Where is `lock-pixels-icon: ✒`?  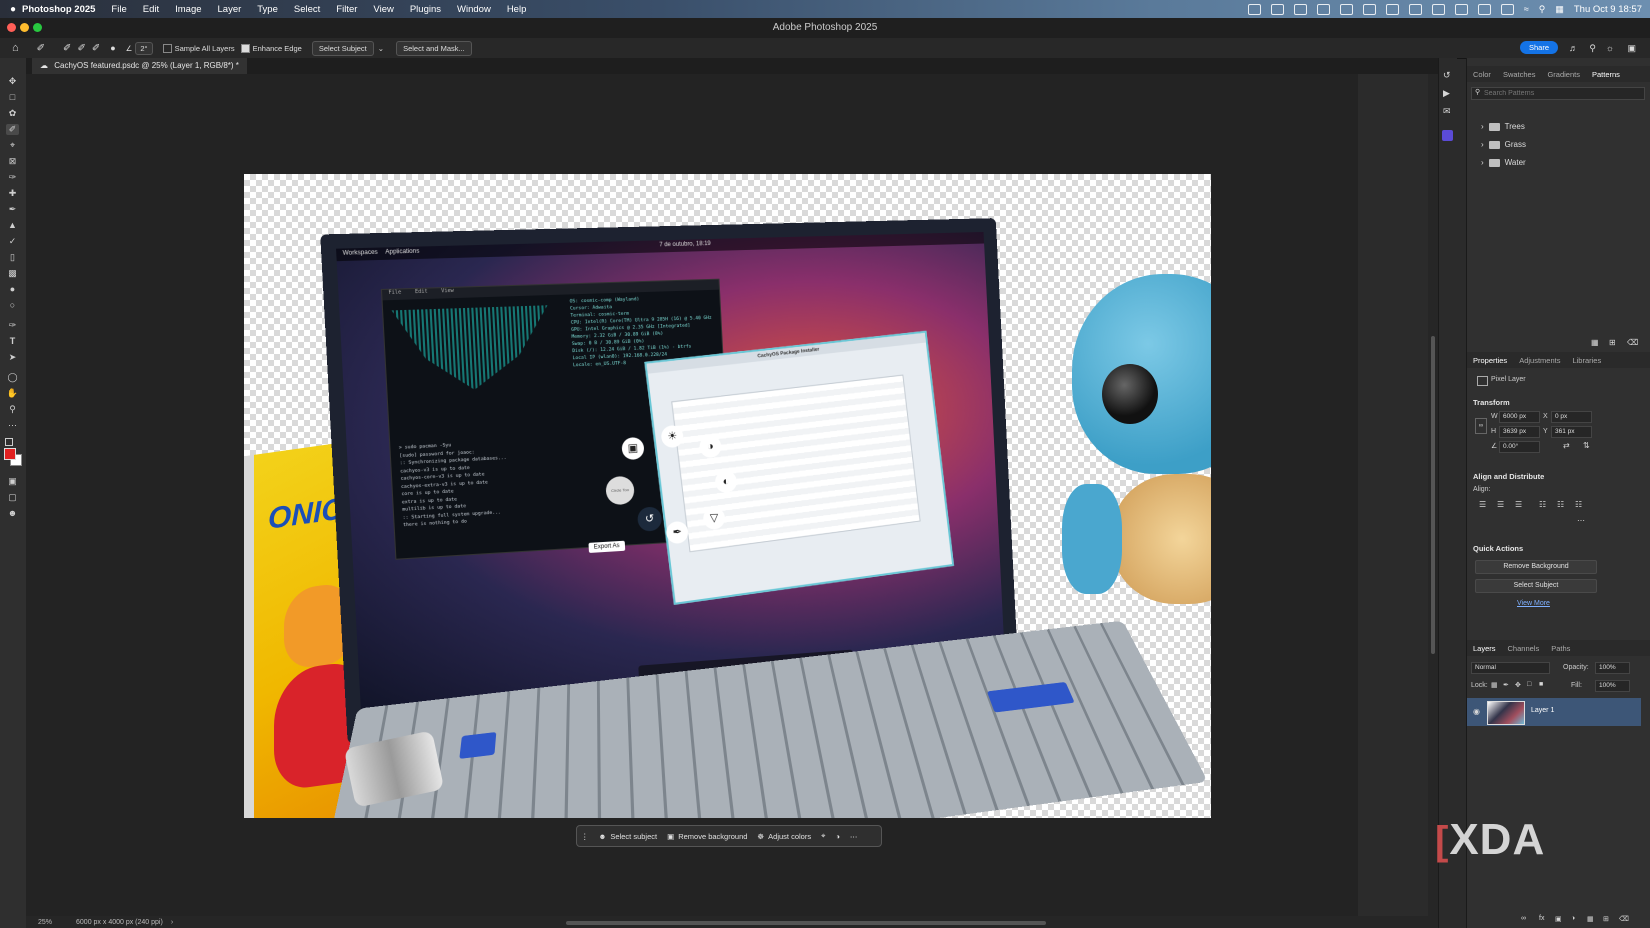
lock-pixels-icon: ✒ is located at coordinates (1506, 685).